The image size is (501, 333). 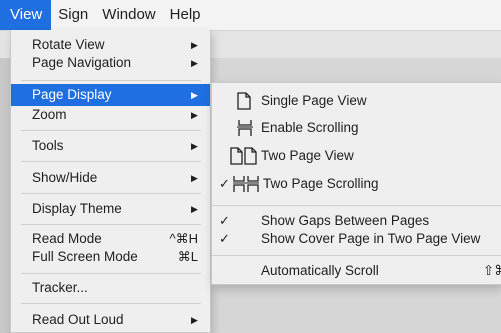 What do you see at coordinates (110, 146) in the screenshot?
I see `menu-item-tools: Tools ▶` at bounding box center [110, 146].